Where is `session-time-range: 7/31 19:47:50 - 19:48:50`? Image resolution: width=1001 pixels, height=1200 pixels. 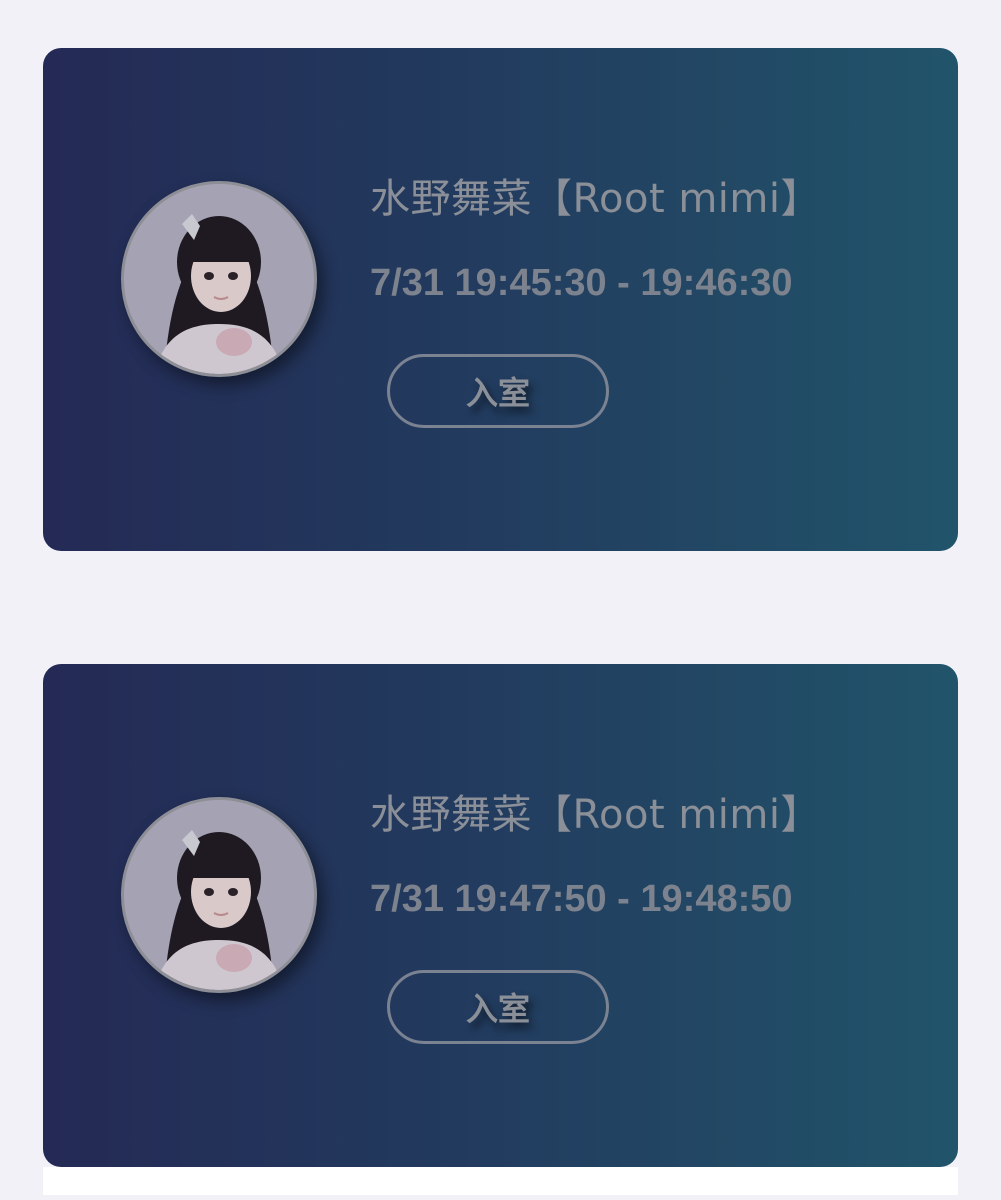
session-time-range: 7/31 19:47:50 - 19:48:50 is located at coordinates (581, 899).